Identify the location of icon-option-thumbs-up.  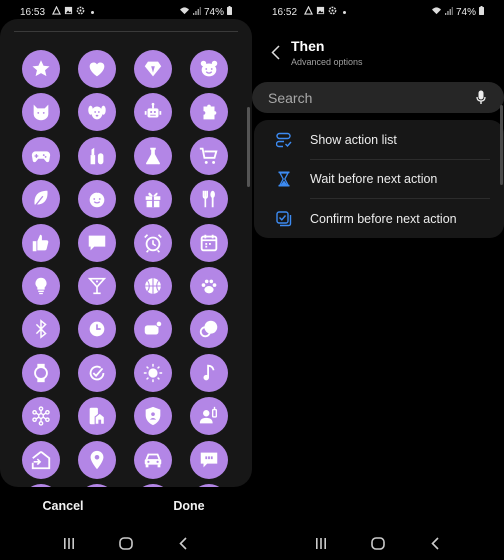
(41, 242).